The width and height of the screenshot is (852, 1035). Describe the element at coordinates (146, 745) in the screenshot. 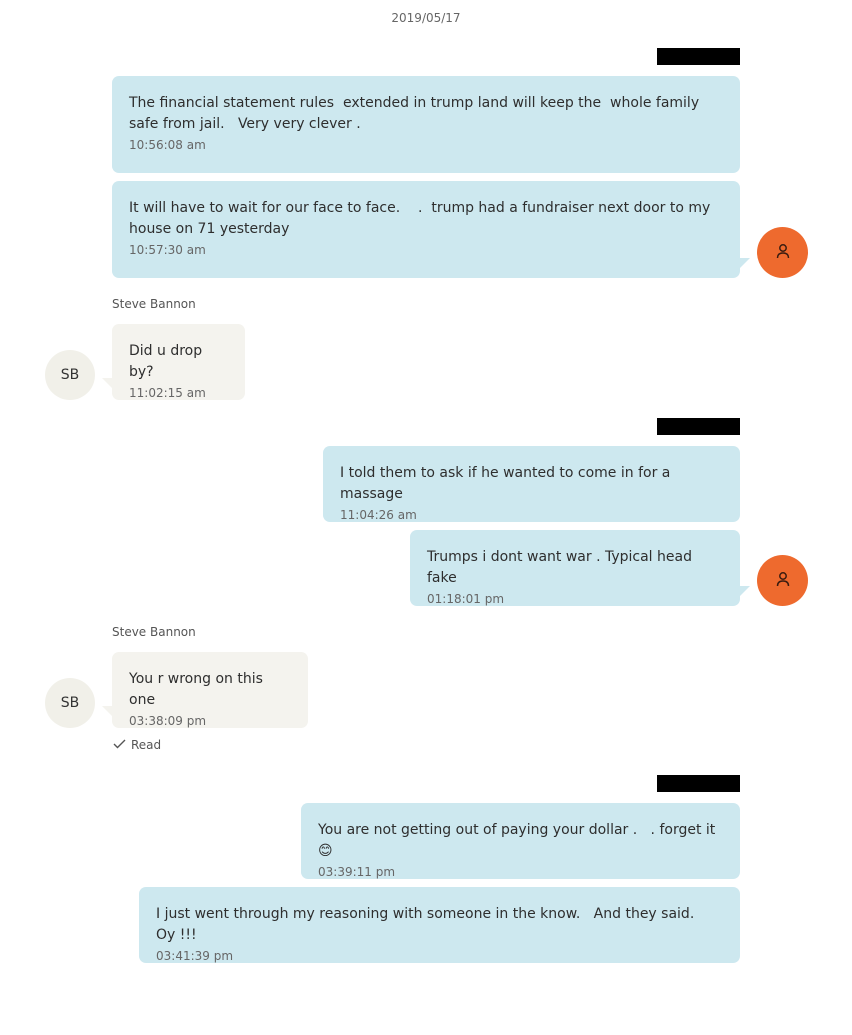

I see `read-receipt-label: Read` at that location.